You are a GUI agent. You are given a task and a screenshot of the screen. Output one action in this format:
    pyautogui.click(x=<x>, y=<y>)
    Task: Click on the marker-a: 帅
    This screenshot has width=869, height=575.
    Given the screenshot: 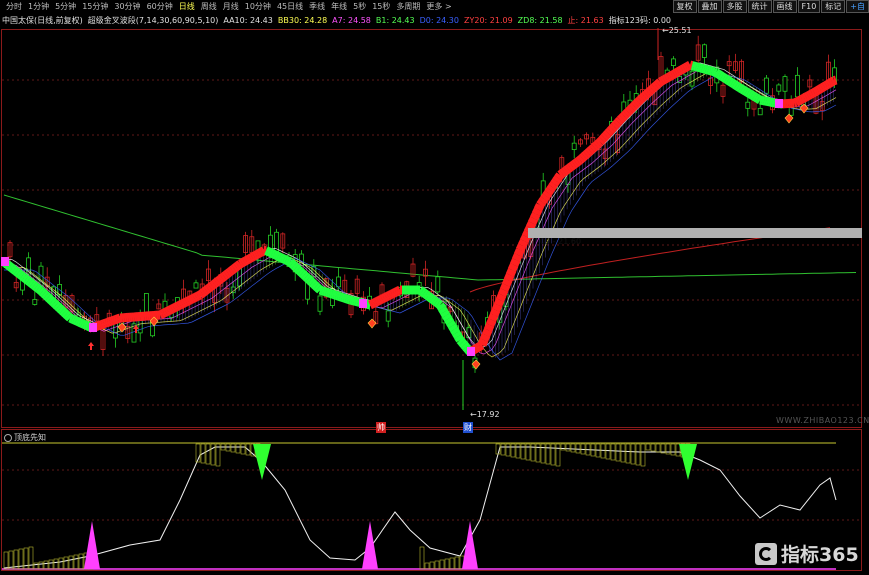 What is the action you would take?
    pyautogui.click(x=381, y=427)
    